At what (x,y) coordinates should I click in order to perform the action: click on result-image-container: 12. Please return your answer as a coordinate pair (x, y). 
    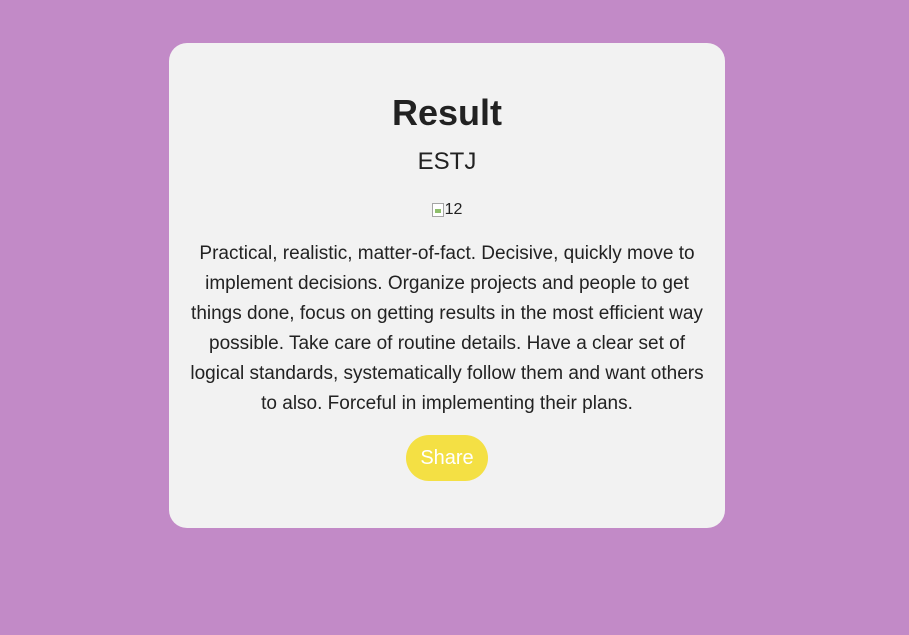
    Looking at the image, I should click on (447, 210).